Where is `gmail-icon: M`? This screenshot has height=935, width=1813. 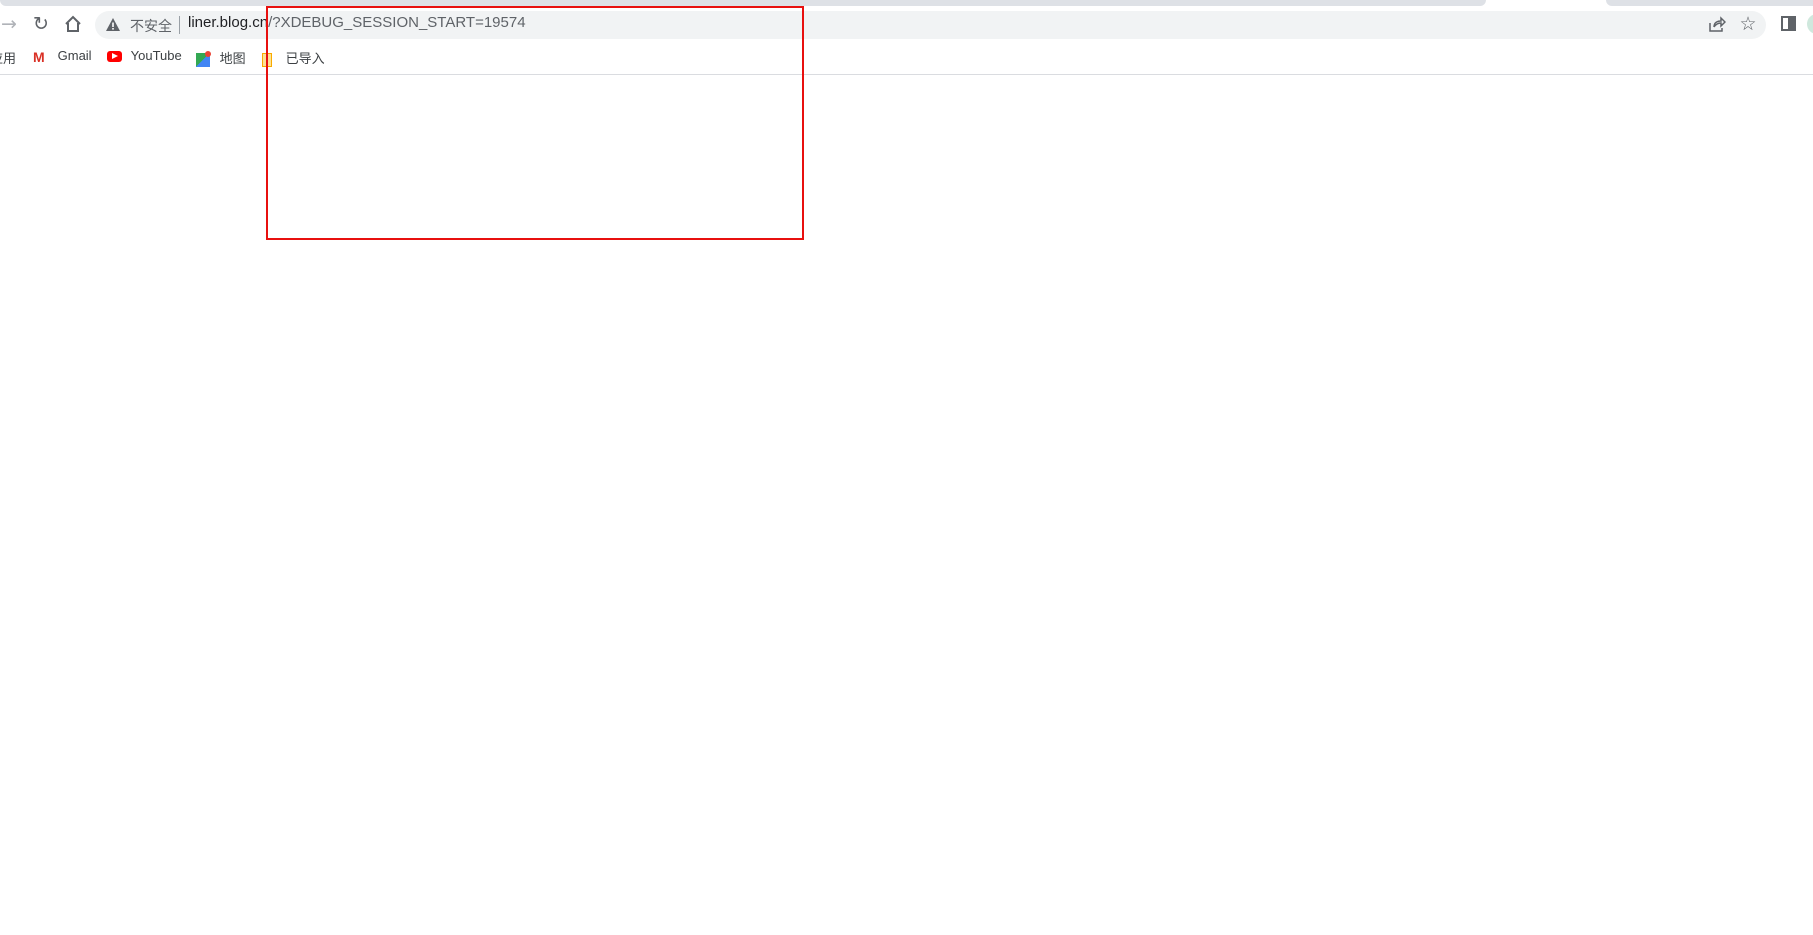
gmail-icon: M is located at coordinates (39, 56).